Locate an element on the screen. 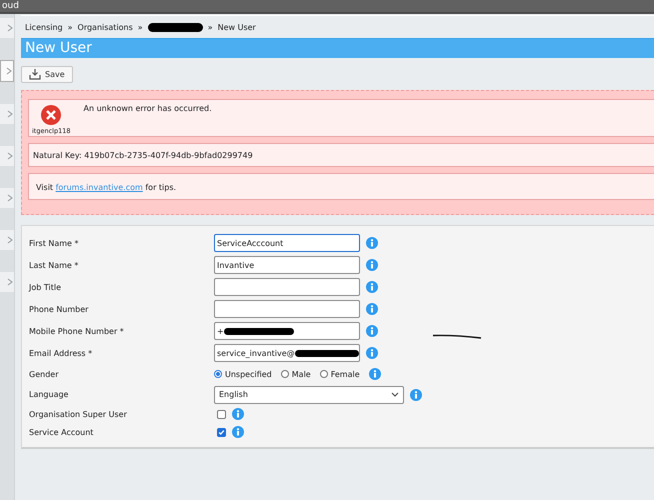  save-button: Save is located at coordinates (47, 74).